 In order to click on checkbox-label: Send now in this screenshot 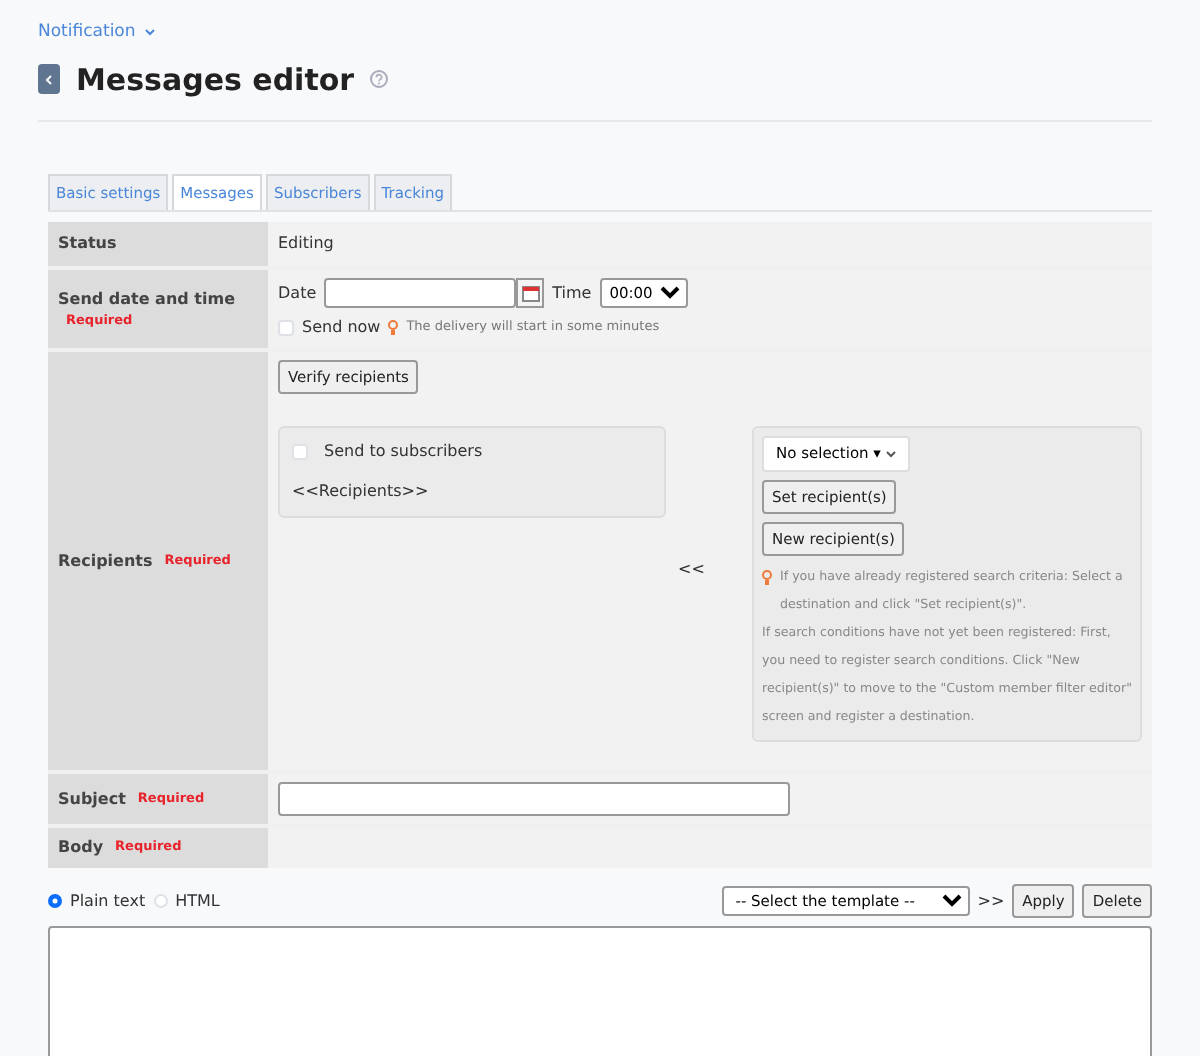, I will do `click(341, 328)`.